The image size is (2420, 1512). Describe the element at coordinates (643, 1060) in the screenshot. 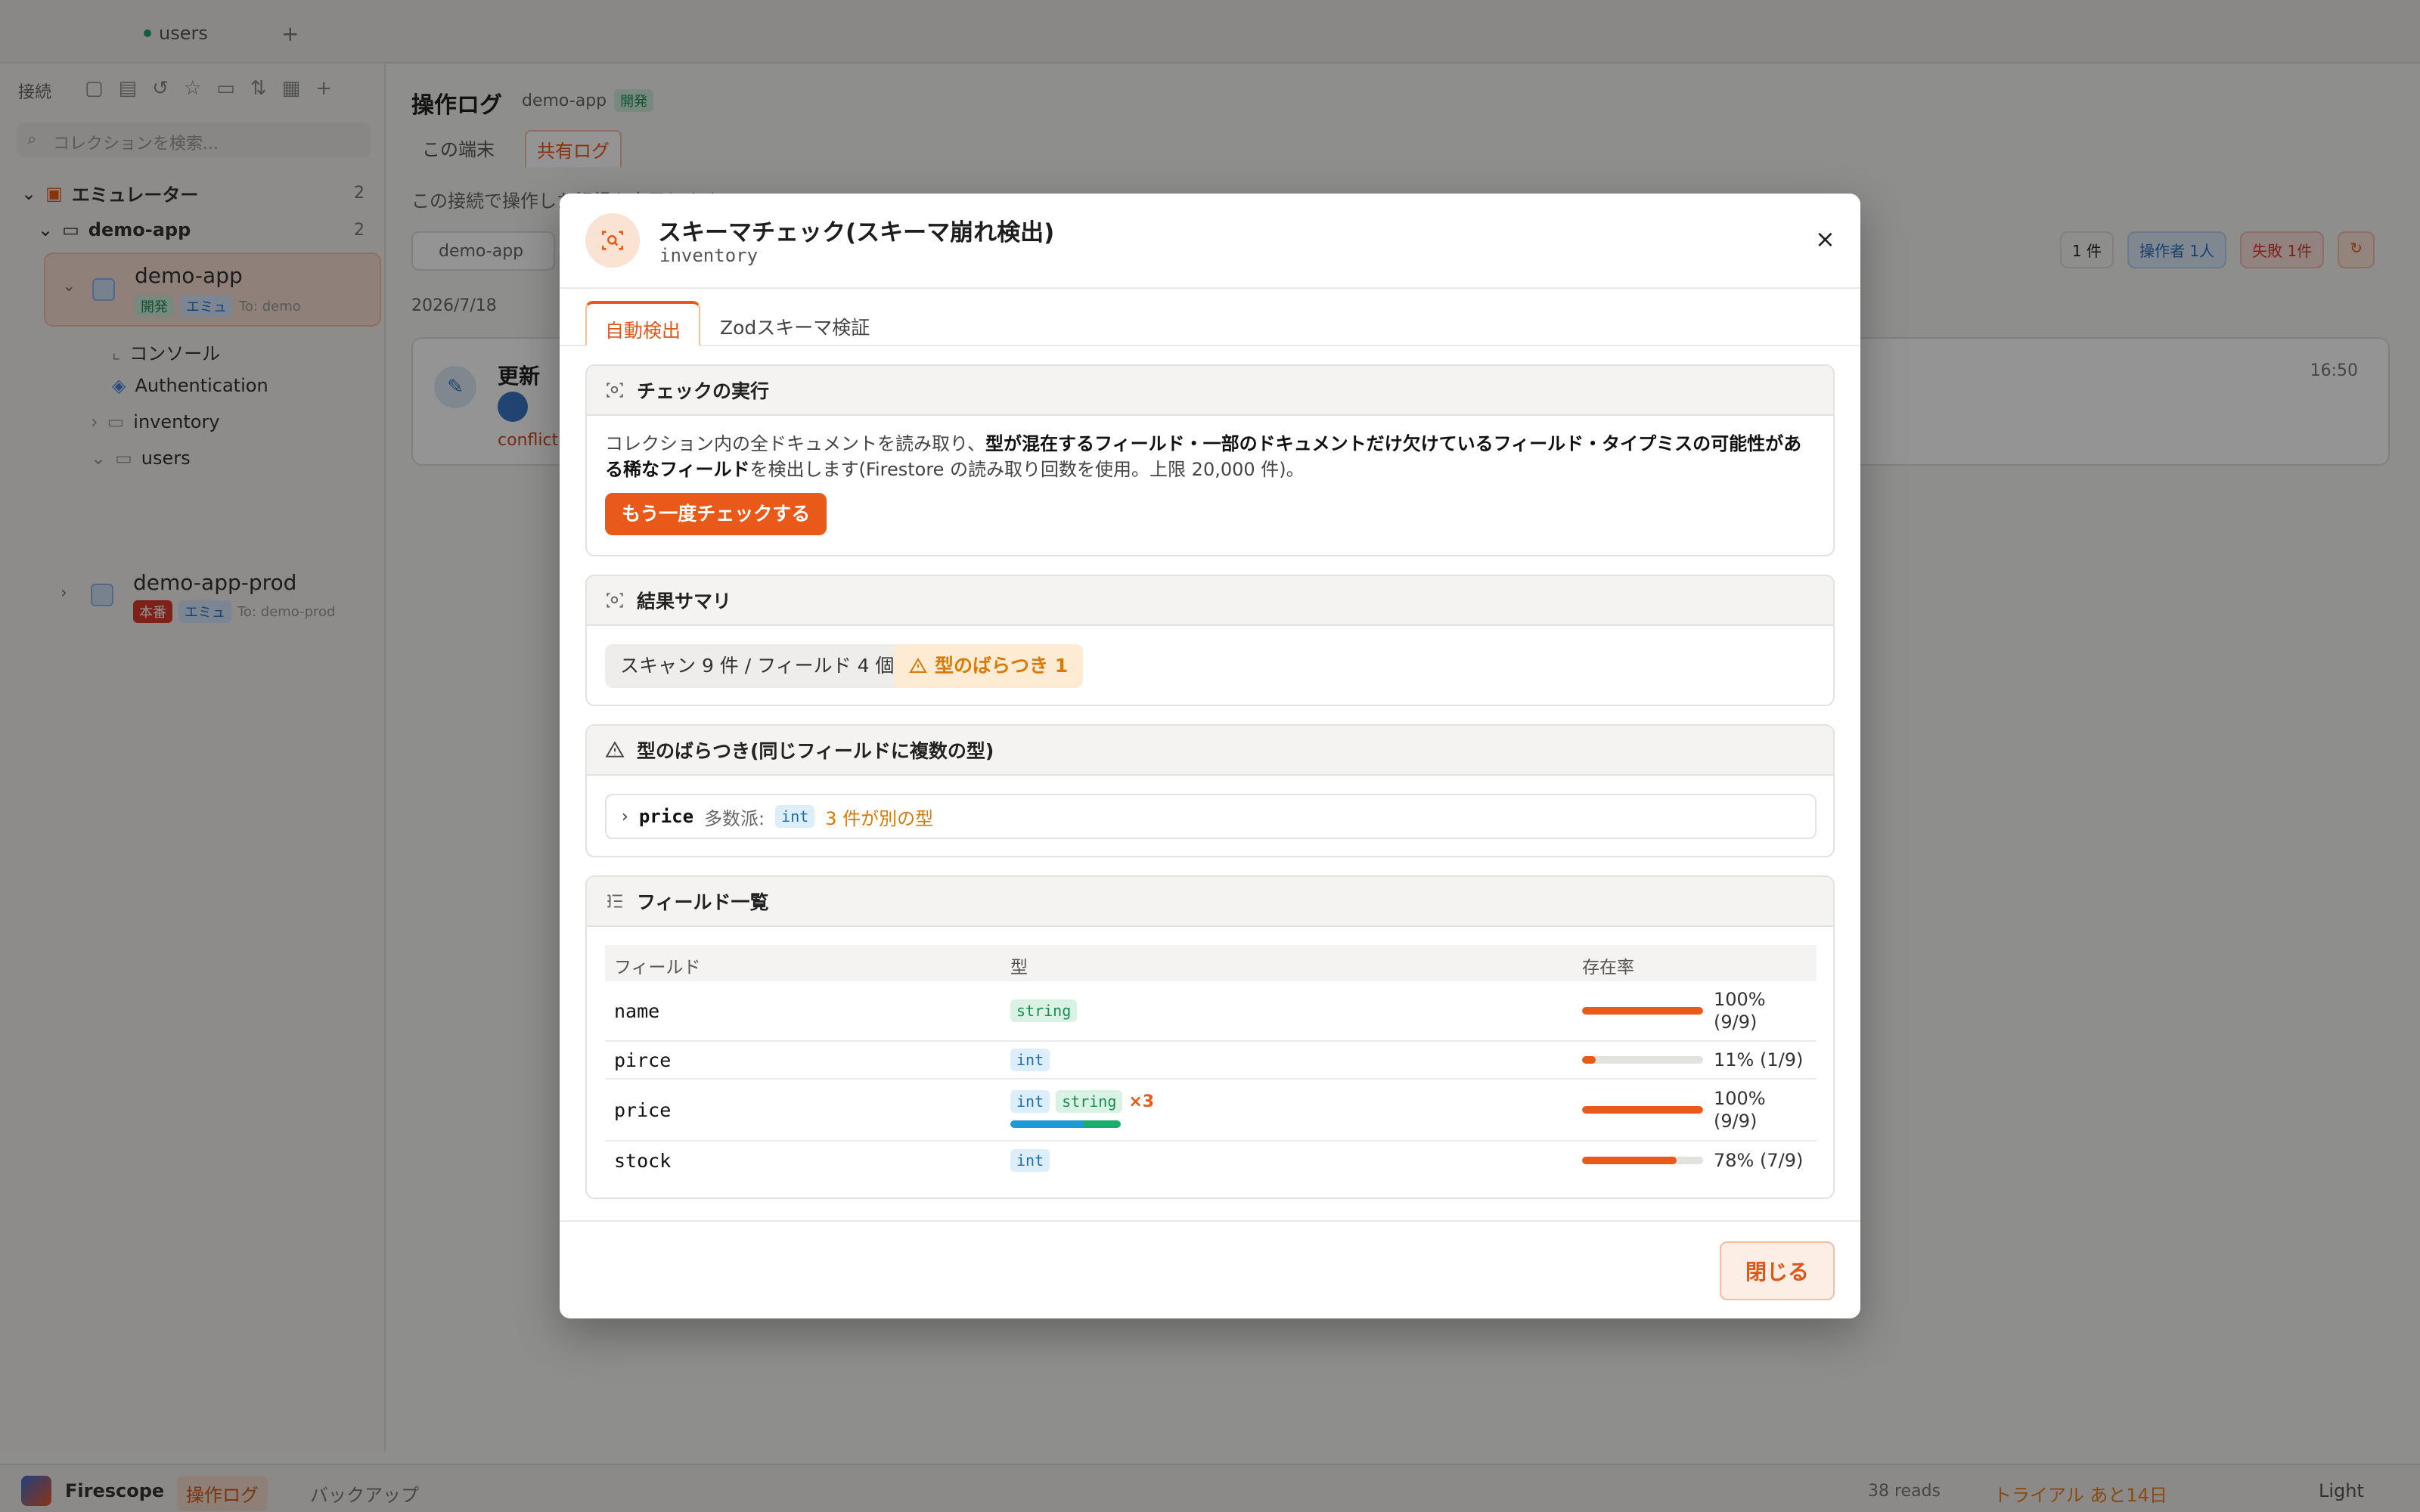

I see `field-name: pirce` at that location.